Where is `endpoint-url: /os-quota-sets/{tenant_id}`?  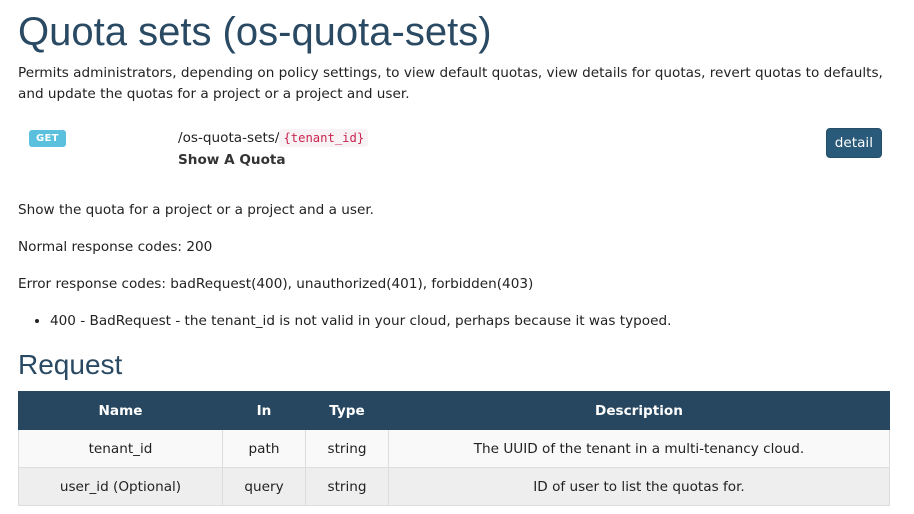 endpoint-url: /os-quota-sets/{tenant_id} is located at coordinates (273, 138).